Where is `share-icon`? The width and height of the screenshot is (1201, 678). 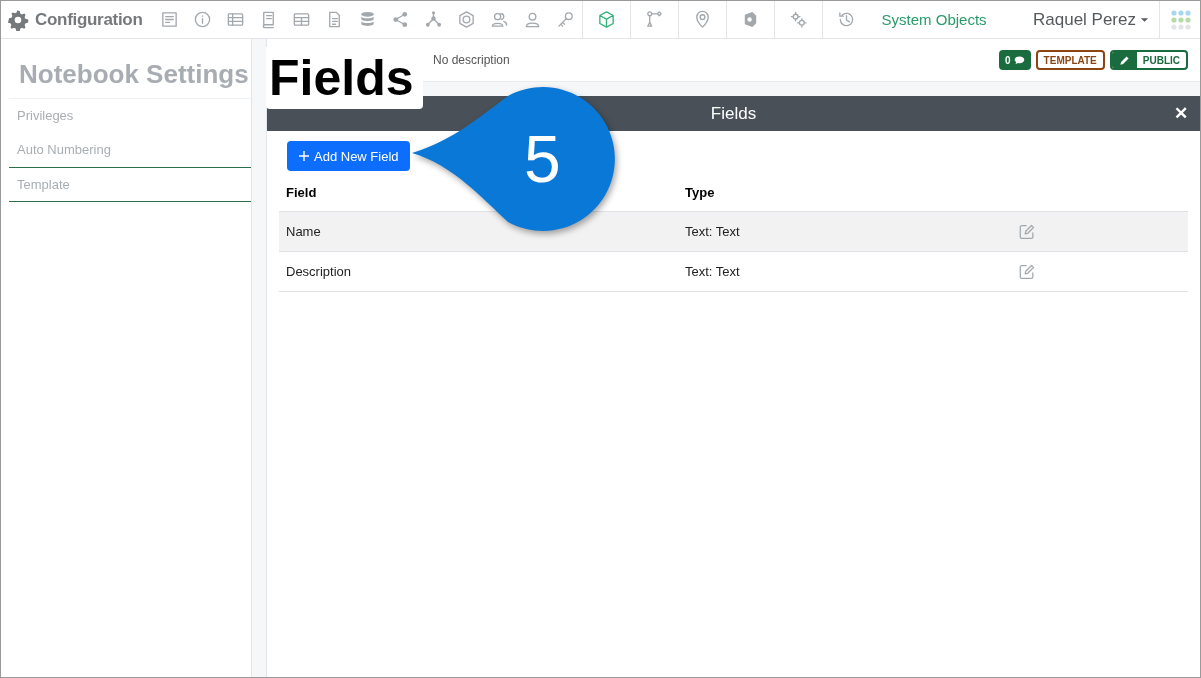
share-icon is located at coordinates (400, 19).